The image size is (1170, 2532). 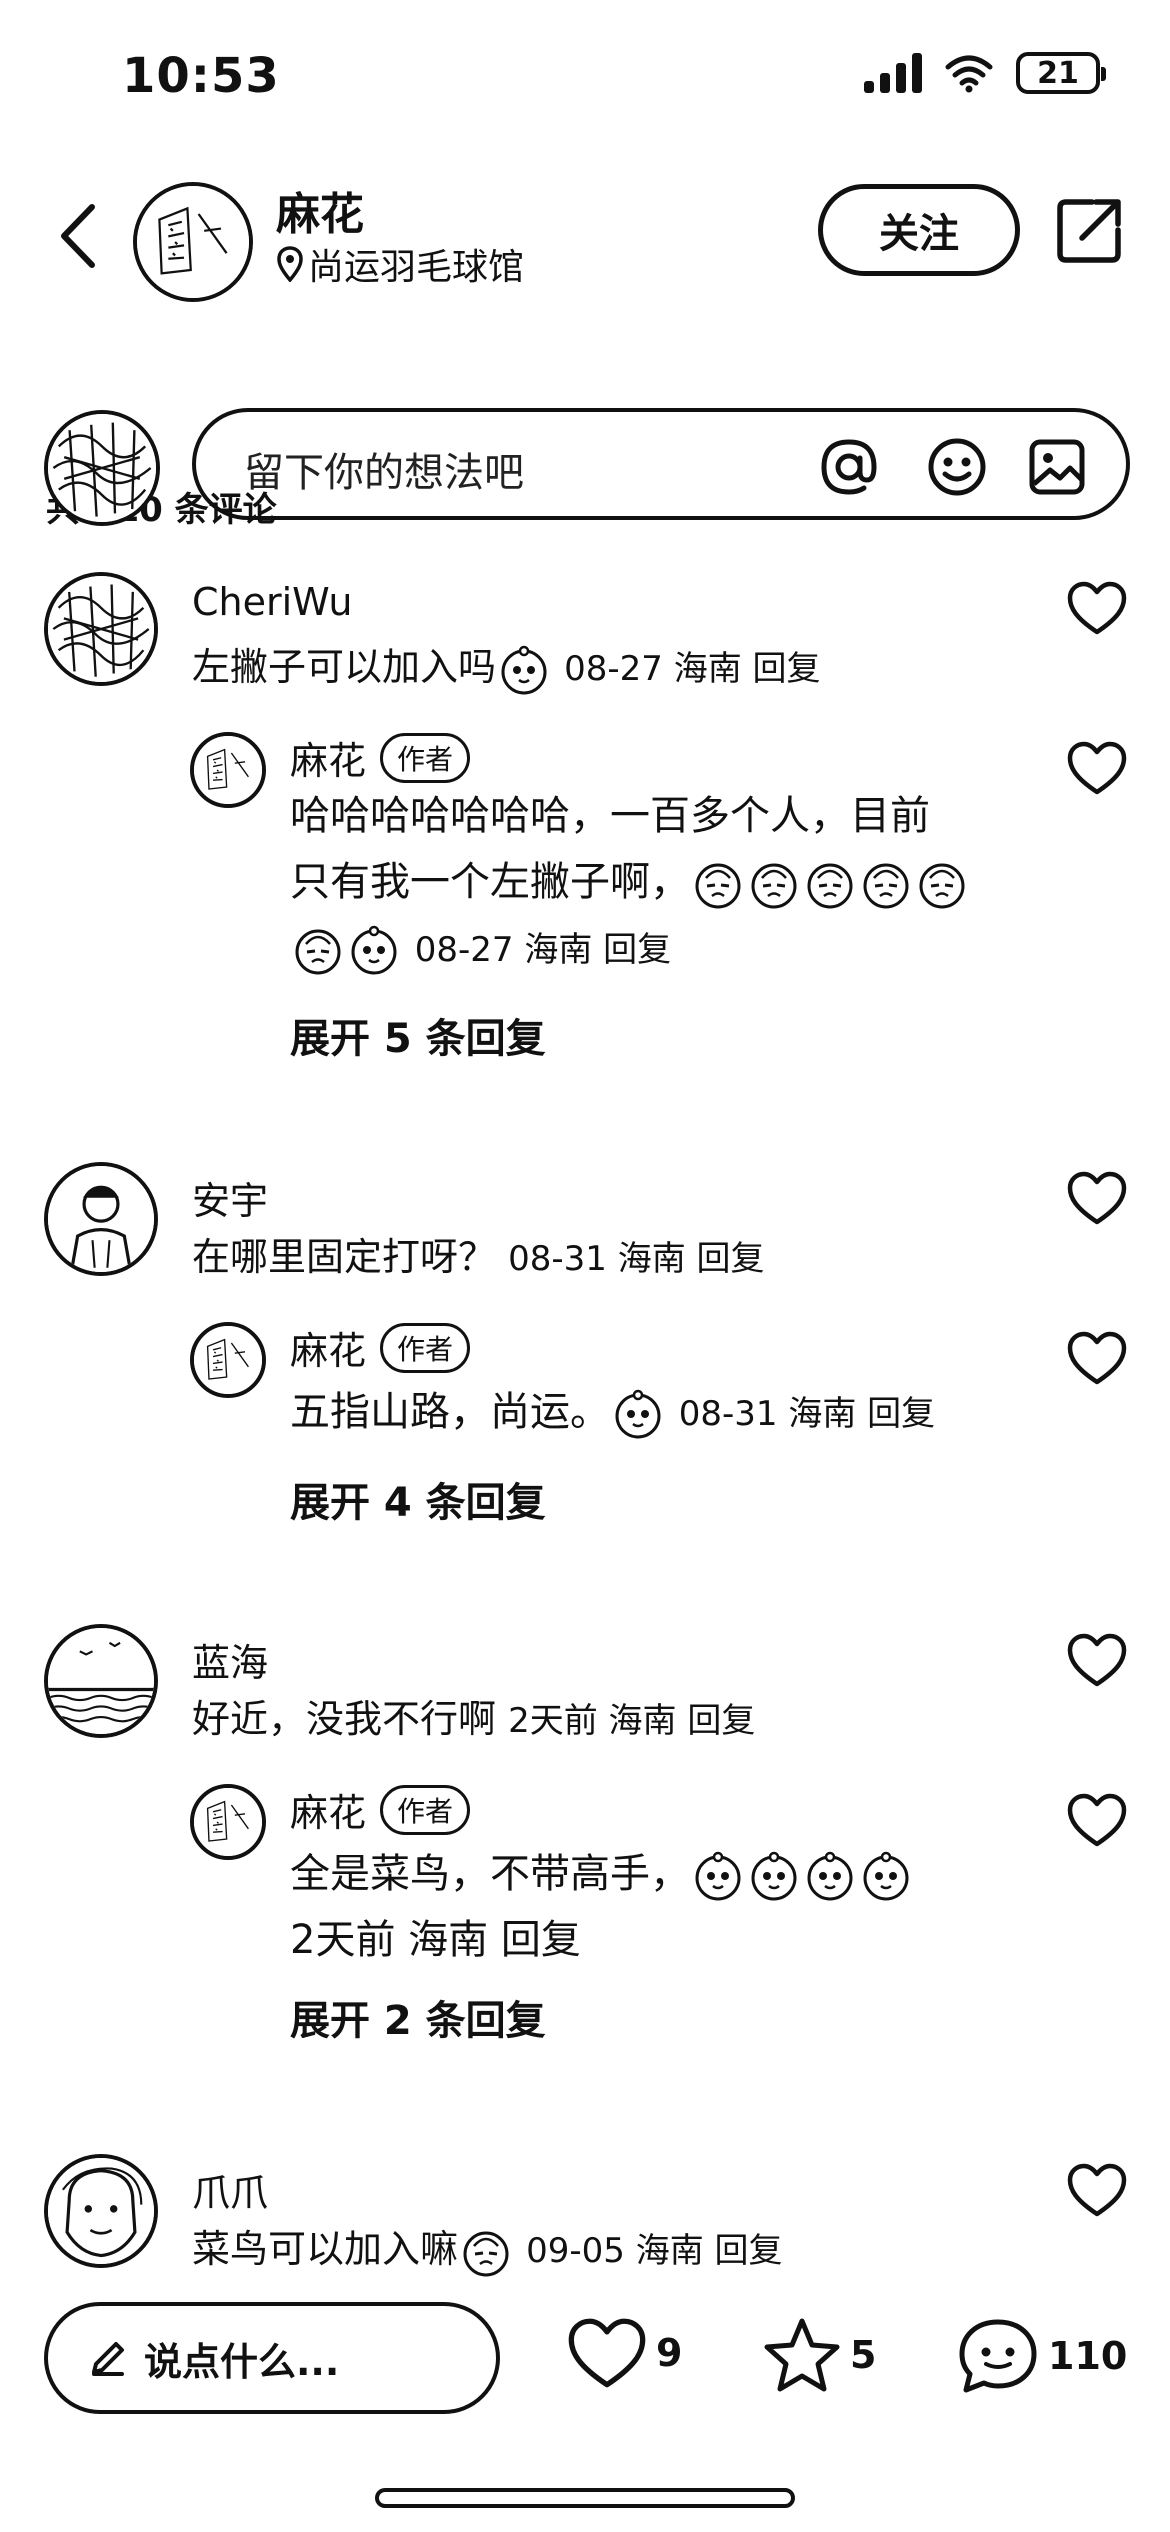 What do you see at coordinates (490, 882) in the screenshot?
I see `reply-body: 只有我一个左撇子啊，` at bounding box center [490, 882].